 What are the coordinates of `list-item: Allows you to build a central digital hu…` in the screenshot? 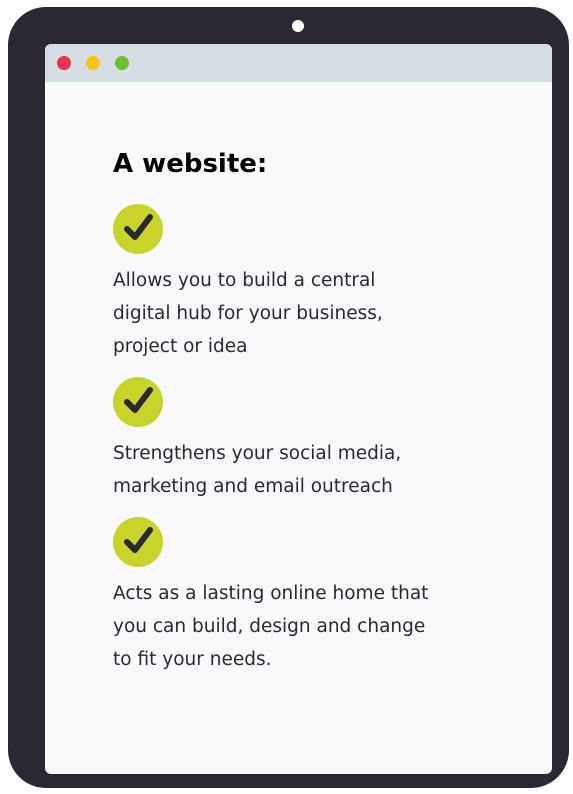 It's located at (313, 283).